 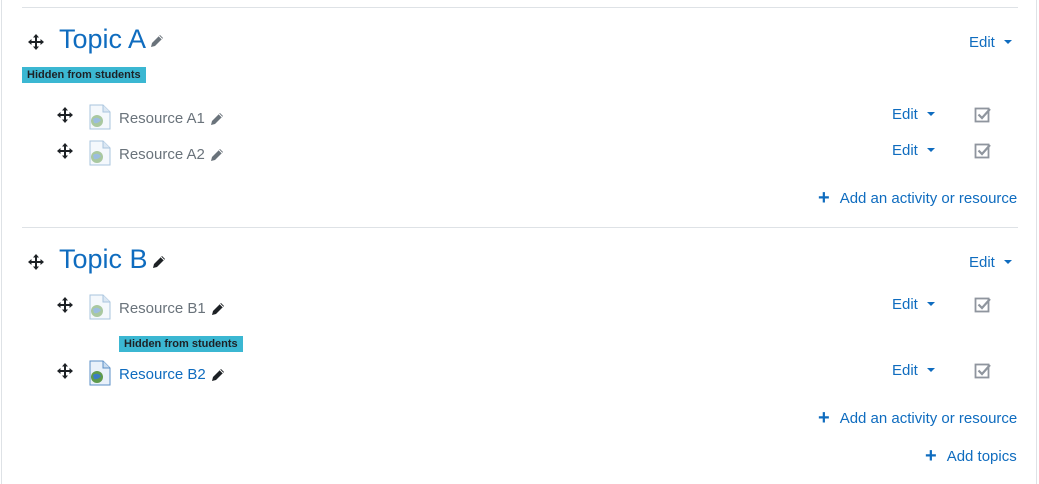 I want to click on add-topics-label: Add topics, so click(x=981, y=456).